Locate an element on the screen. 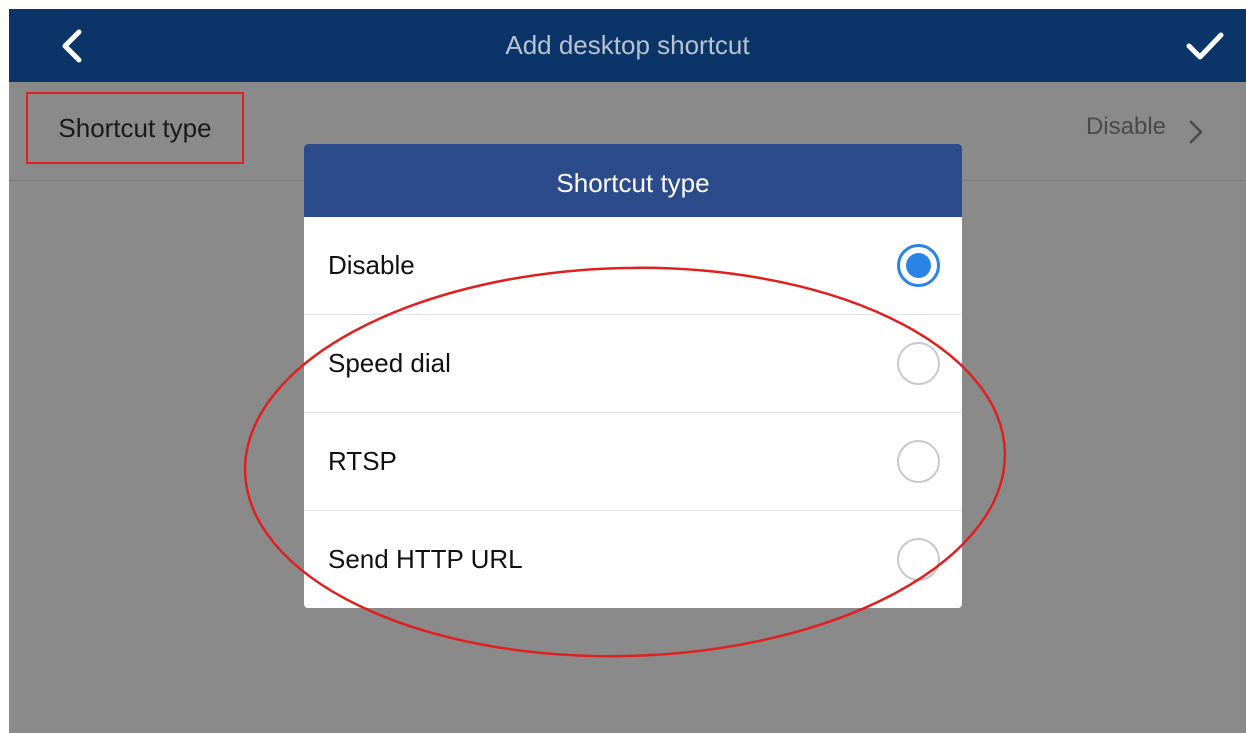  checkmark-icon is located at coordinates (1205, 46).